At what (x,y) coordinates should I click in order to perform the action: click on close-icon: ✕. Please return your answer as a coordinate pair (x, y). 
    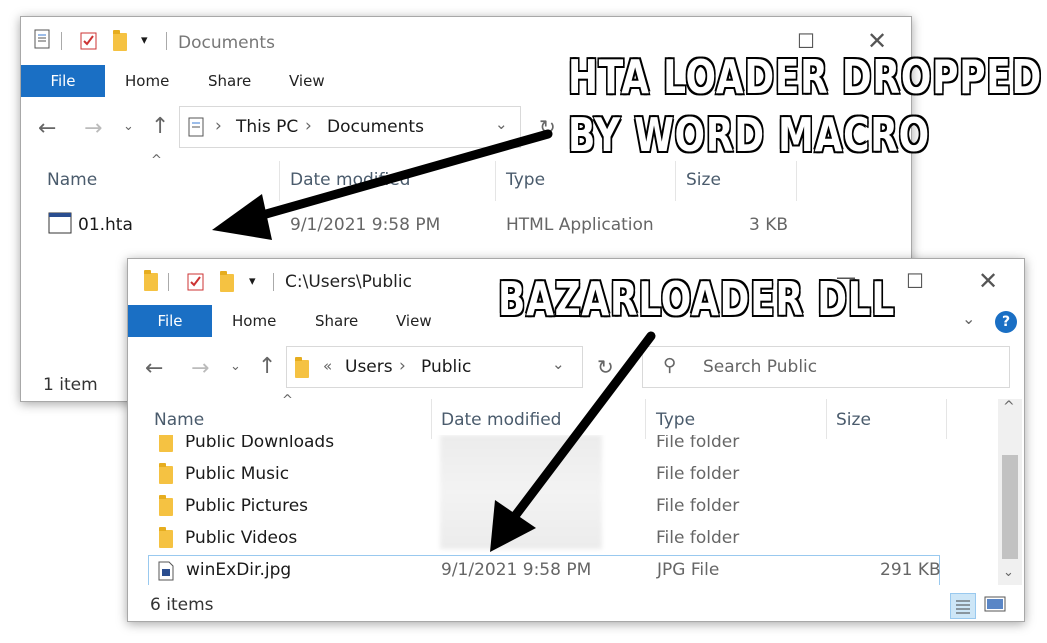
    Looking at the image, I should click on (988, 281).